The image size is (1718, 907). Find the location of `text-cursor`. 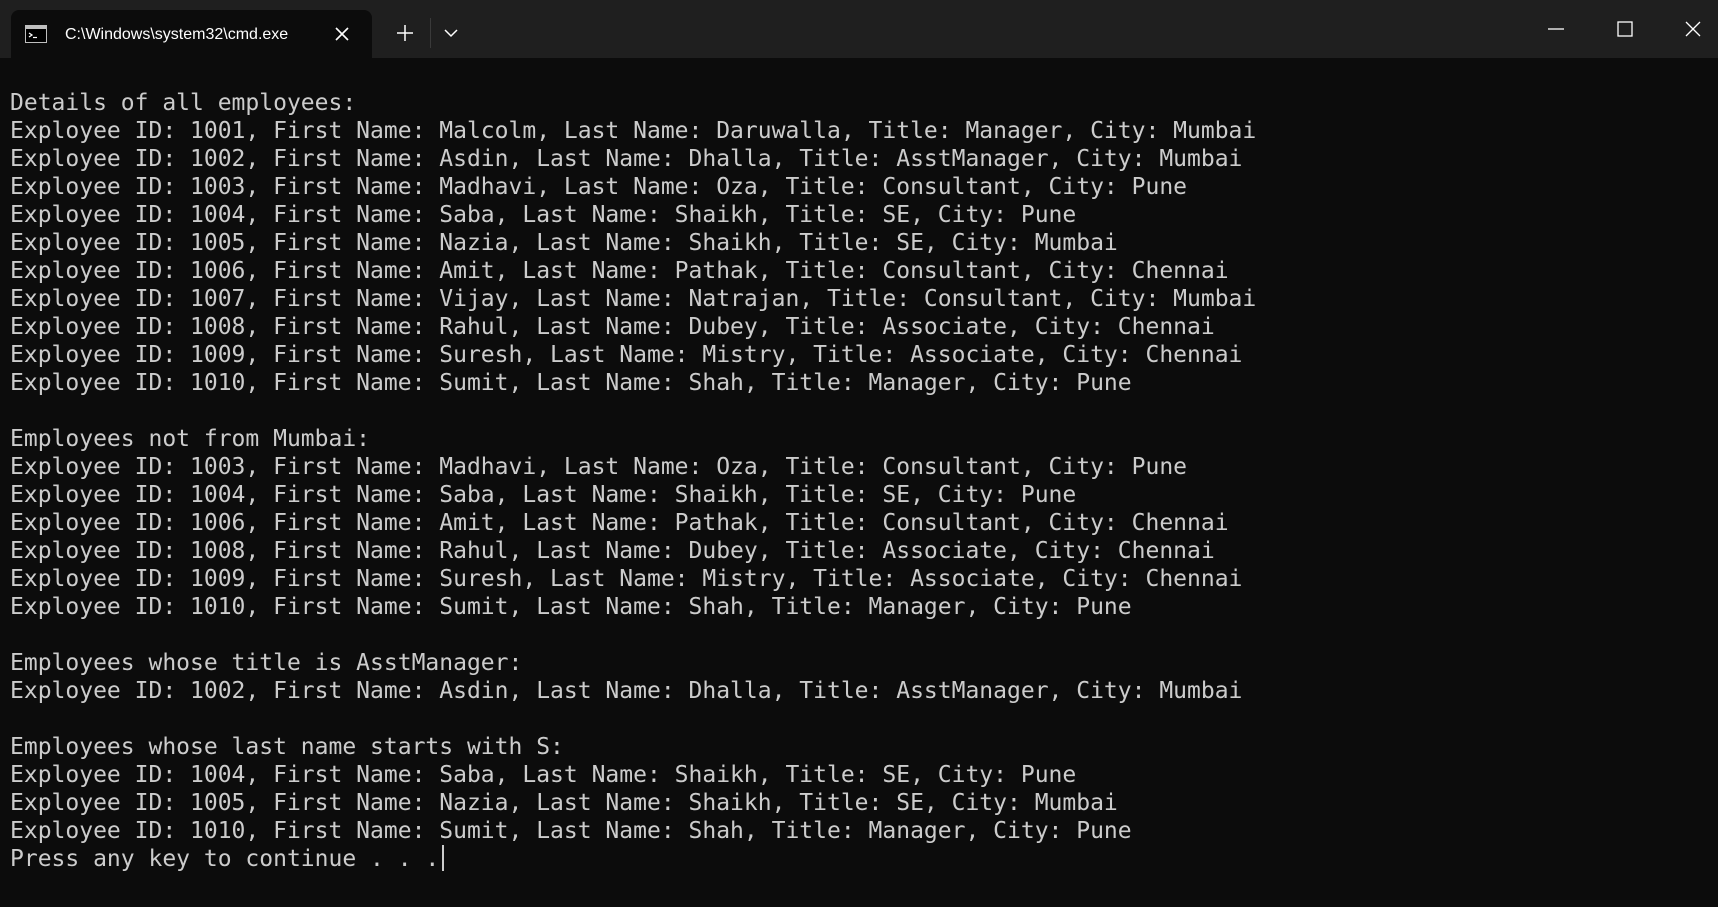

text-cursor is located at coordinates (443, 858).